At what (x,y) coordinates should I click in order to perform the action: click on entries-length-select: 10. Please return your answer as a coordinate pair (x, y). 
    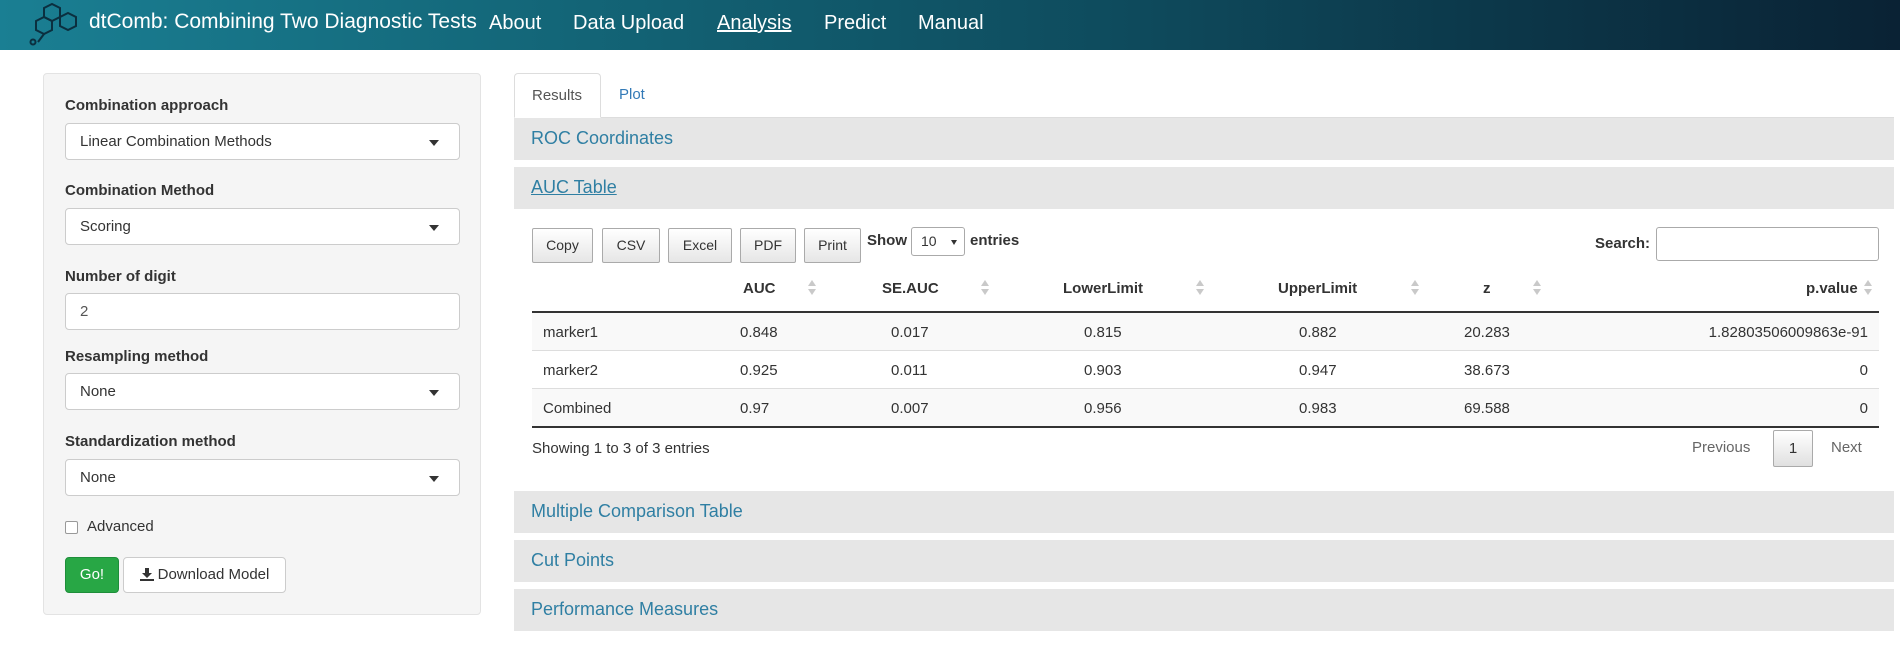
    Looking at the image, I should click on (938, 241).